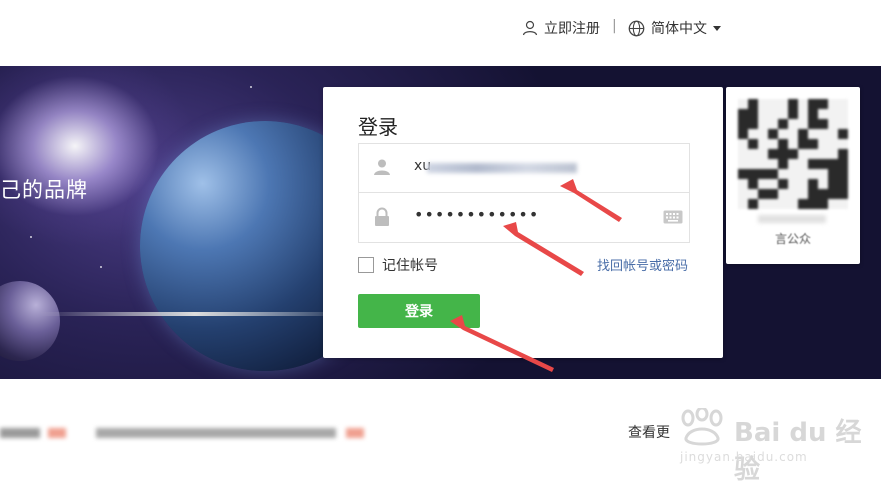 The height and width of the screenshot is (488, 881). I want to click on forgot-password-link: 找回帐号或密码, so click(642, 264).